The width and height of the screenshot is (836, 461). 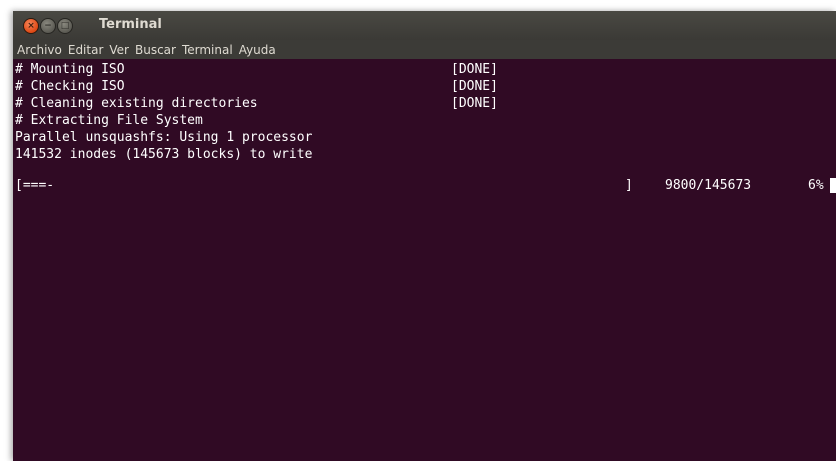 I want to click on terminal-line: # Mounting ISO, so click(x=70, y=69).